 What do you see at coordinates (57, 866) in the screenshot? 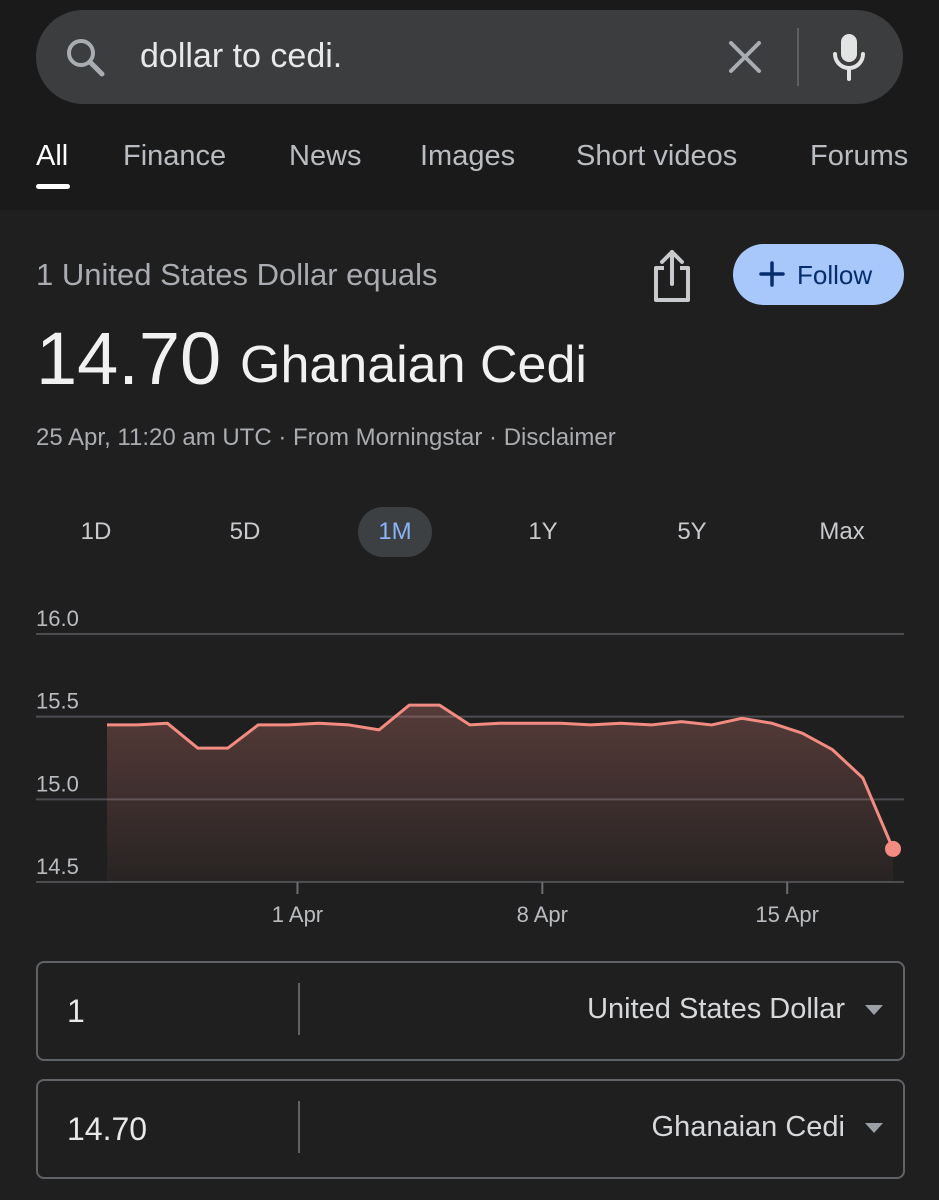
I see `y-tick-label: 14.5` at bounding box center [57, 866].